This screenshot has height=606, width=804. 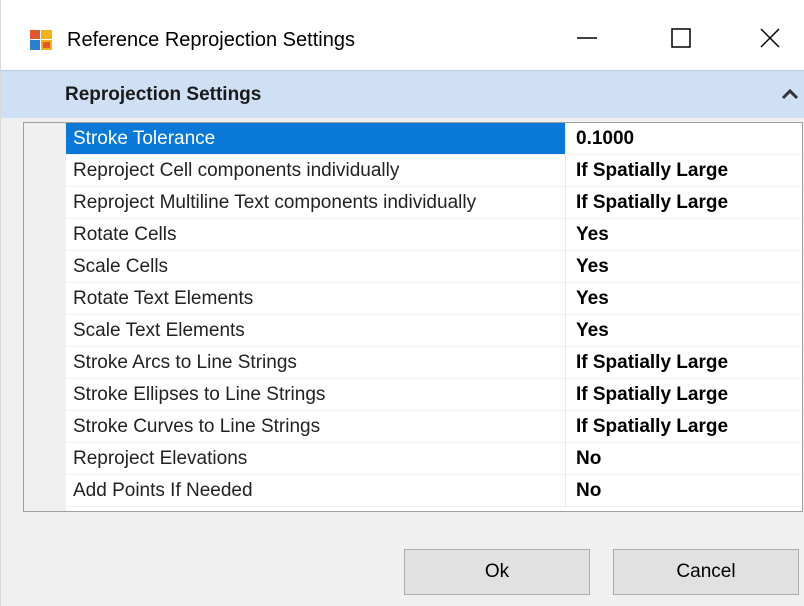 What do you see at coordinates (211, 40) in the screenshot?
I see `window-title: Reference Reprojection Settings` at bounding box center [211, 40].